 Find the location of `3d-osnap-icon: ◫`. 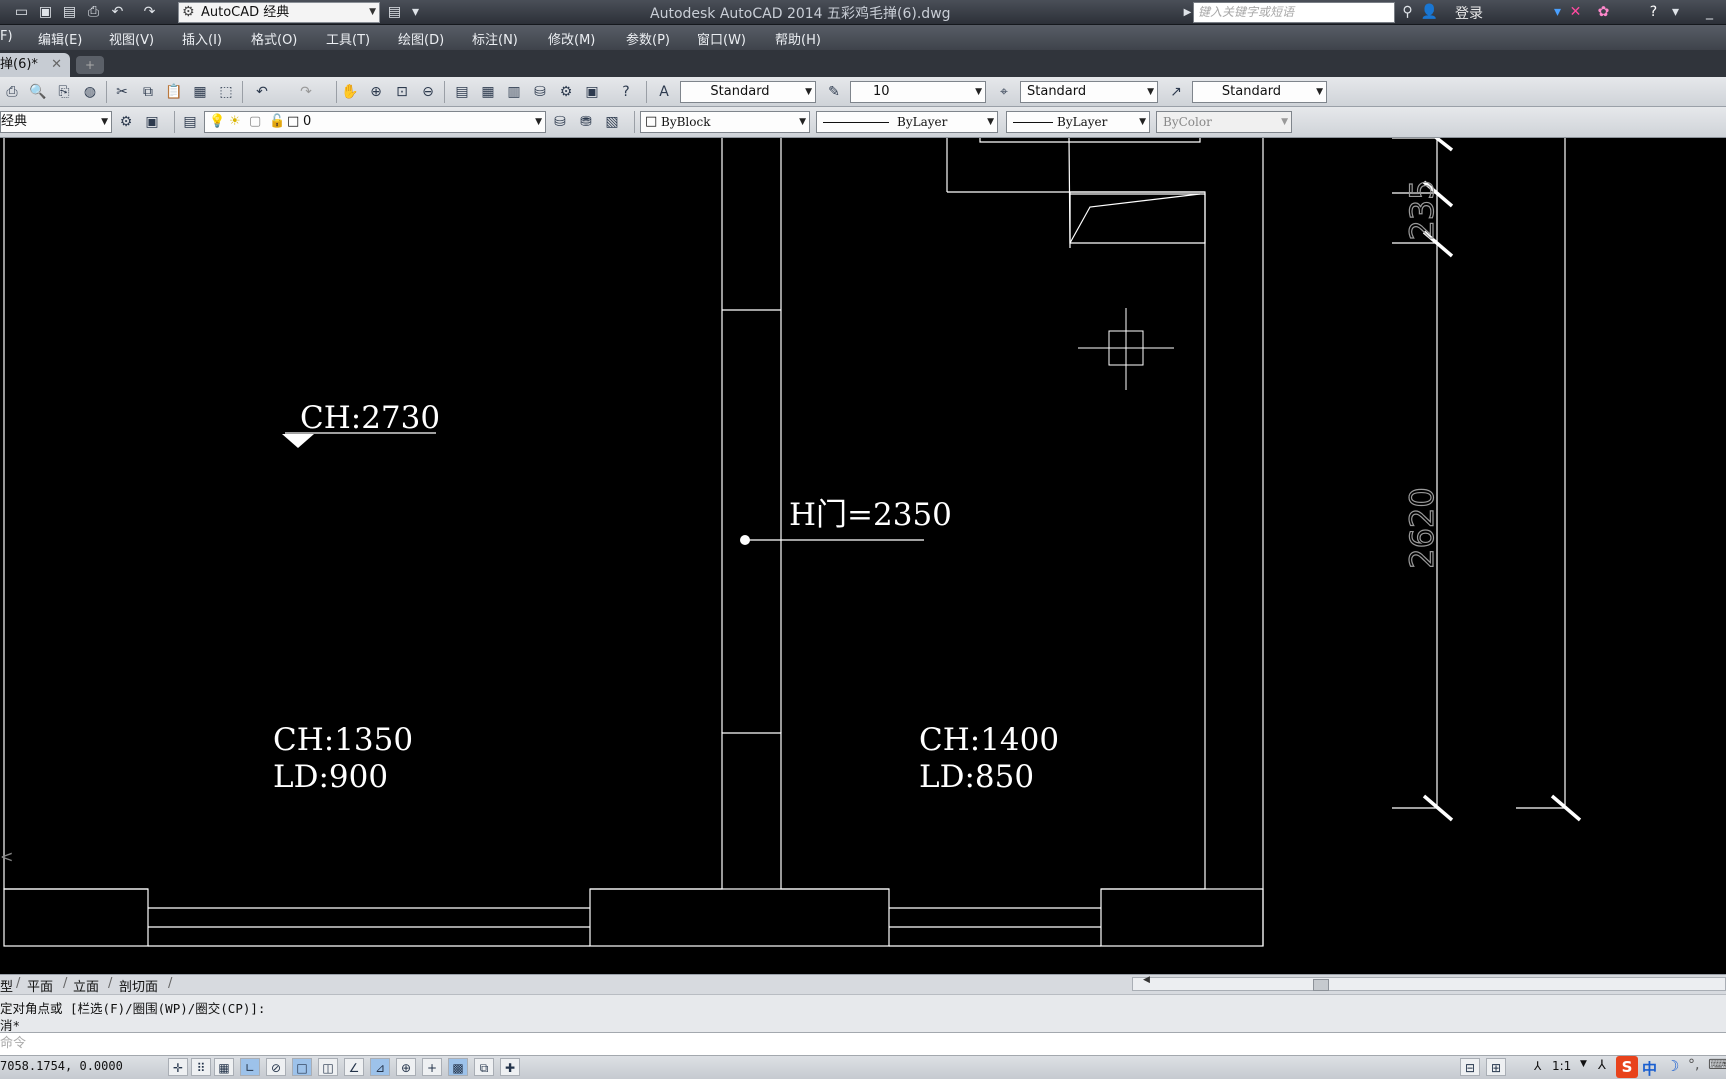

3d-osnap-icon: ◫ is located at coordinates (328, 1067).